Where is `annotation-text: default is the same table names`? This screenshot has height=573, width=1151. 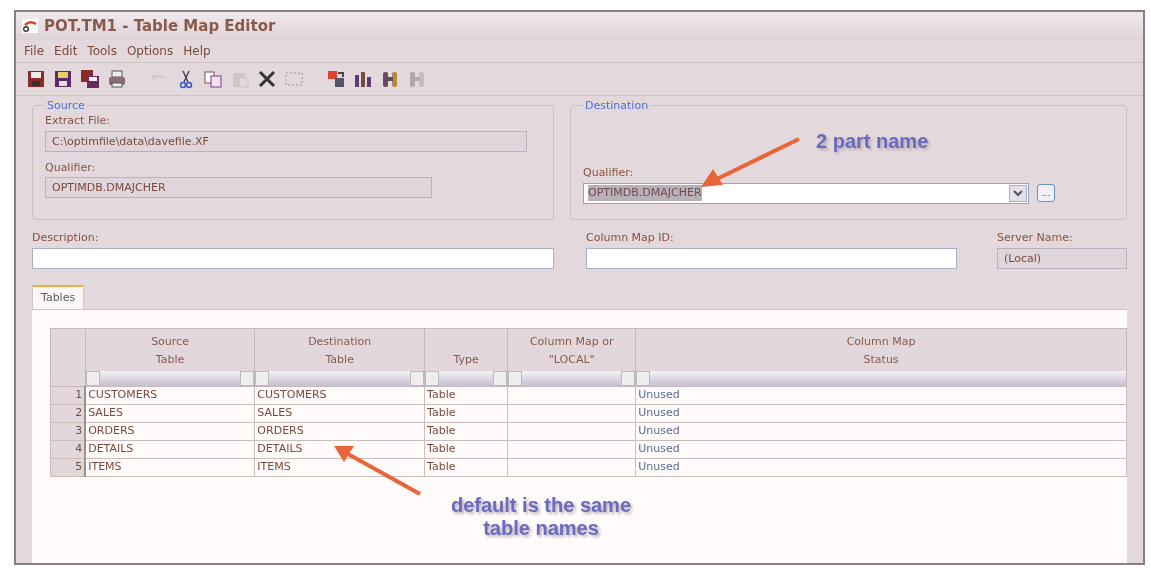
annotation-text: default is the same table names is located at coordinates (541, 517).